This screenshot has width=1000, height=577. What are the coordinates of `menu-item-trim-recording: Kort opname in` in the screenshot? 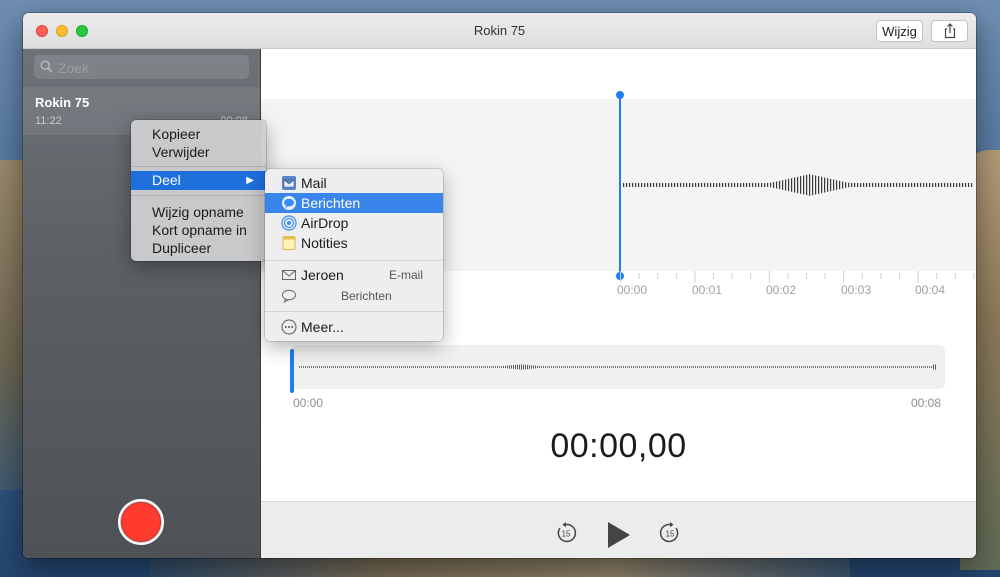 It's located at (198, 230).